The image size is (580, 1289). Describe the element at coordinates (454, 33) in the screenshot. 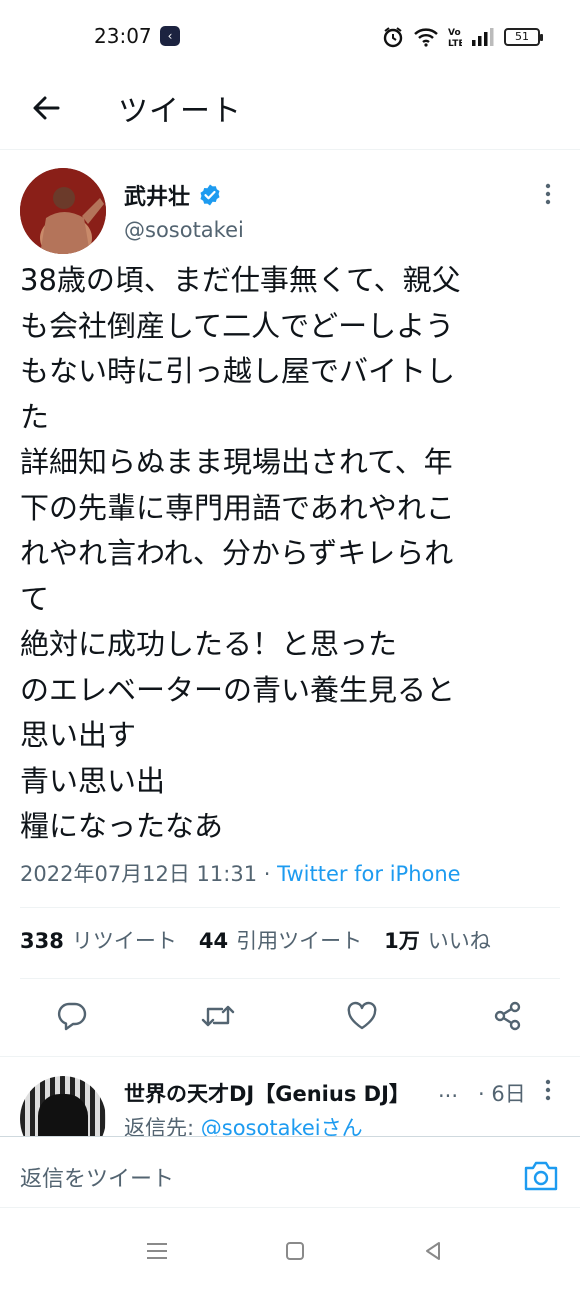

I see `svg-text: Vo` at that location.